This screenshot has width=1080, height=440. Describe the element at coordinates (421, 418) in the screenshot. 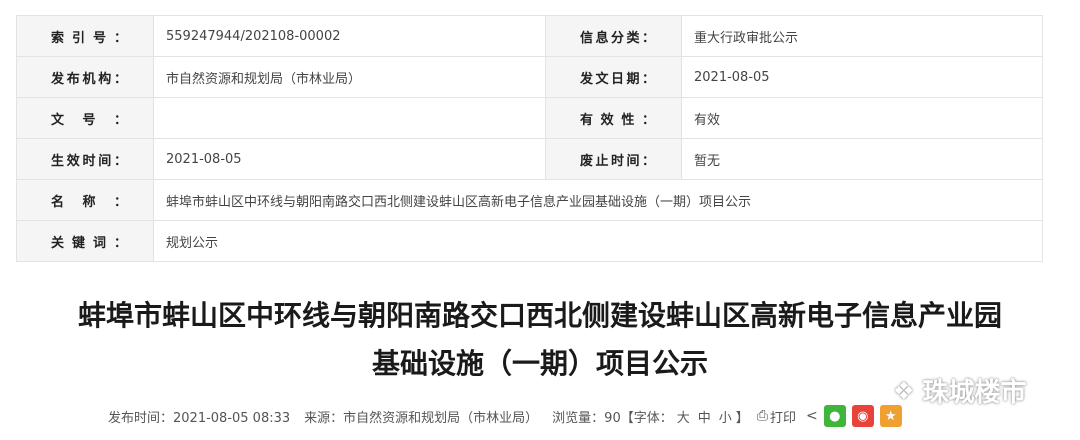

I see `source: 来源：市自然资源和规划局（市林业局）` at that location.